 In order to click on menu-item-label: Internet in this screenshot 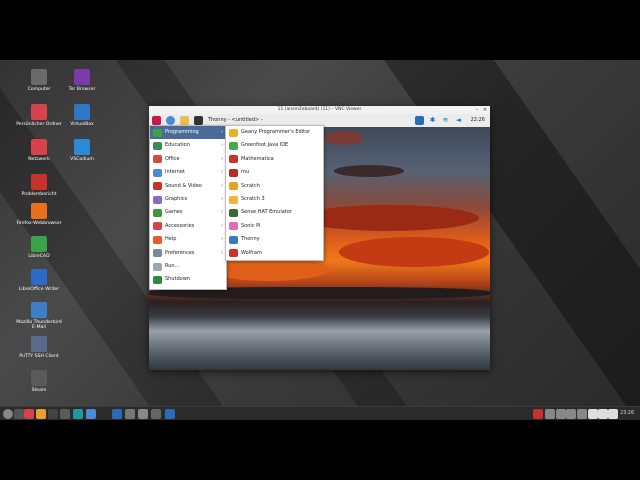, I will do `click(175, 172)`.